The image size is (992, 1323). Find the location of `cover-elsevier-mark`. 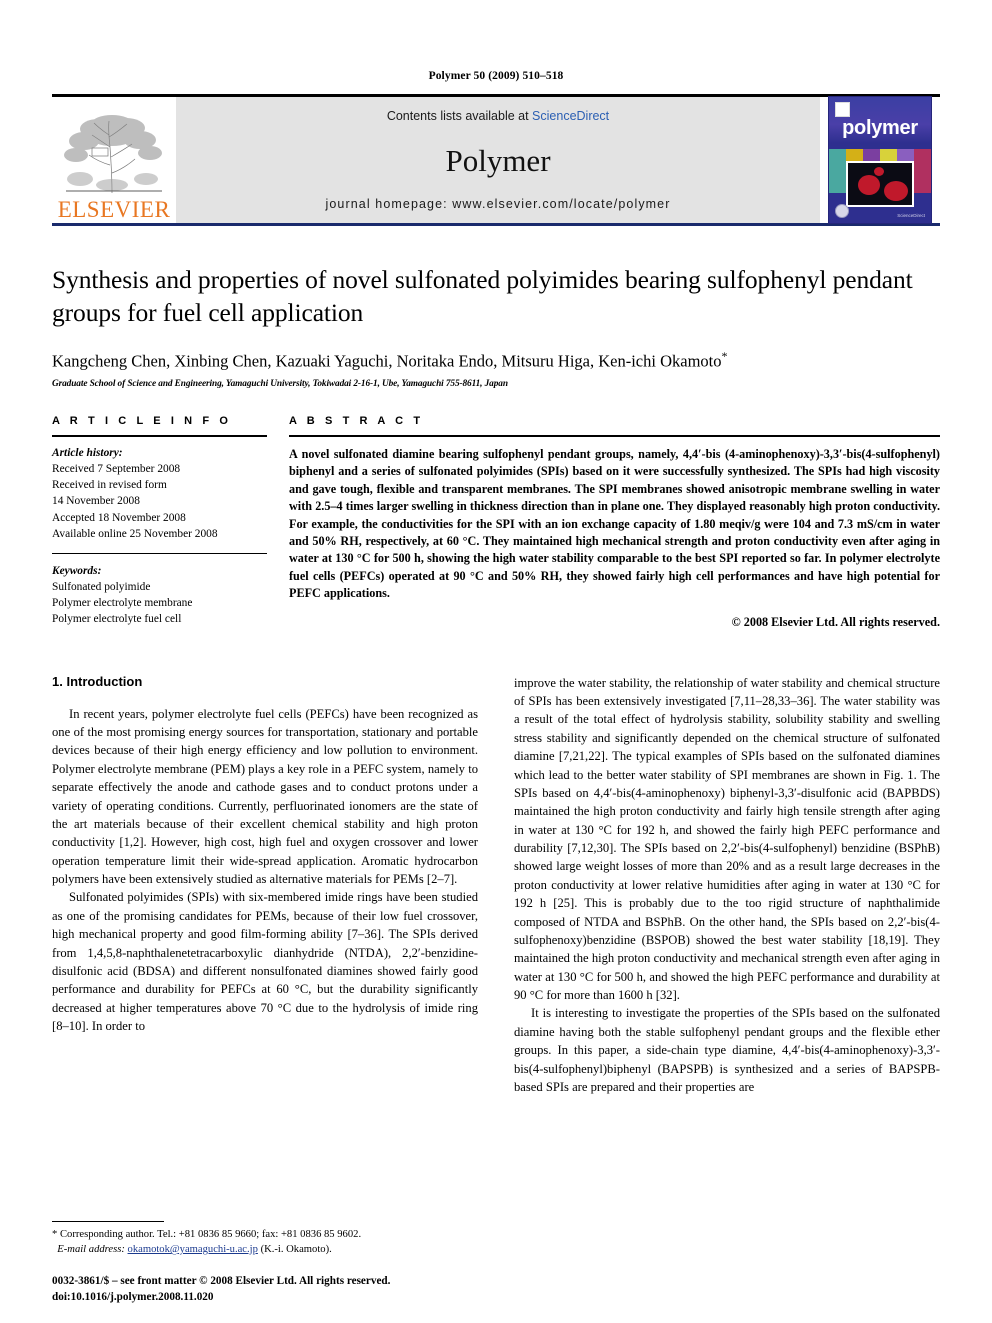

cover-elsevier-mark is located at coordinates (842, 109).